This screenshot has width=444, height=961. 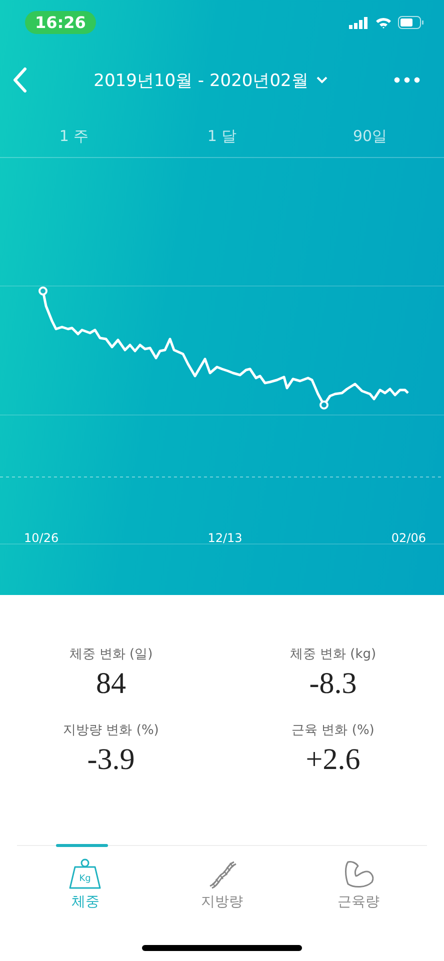 What do you see at coordinates (359, 878) in the screenshot?
I see `nav-tab: 근육량` at bounding box center [359, 878].